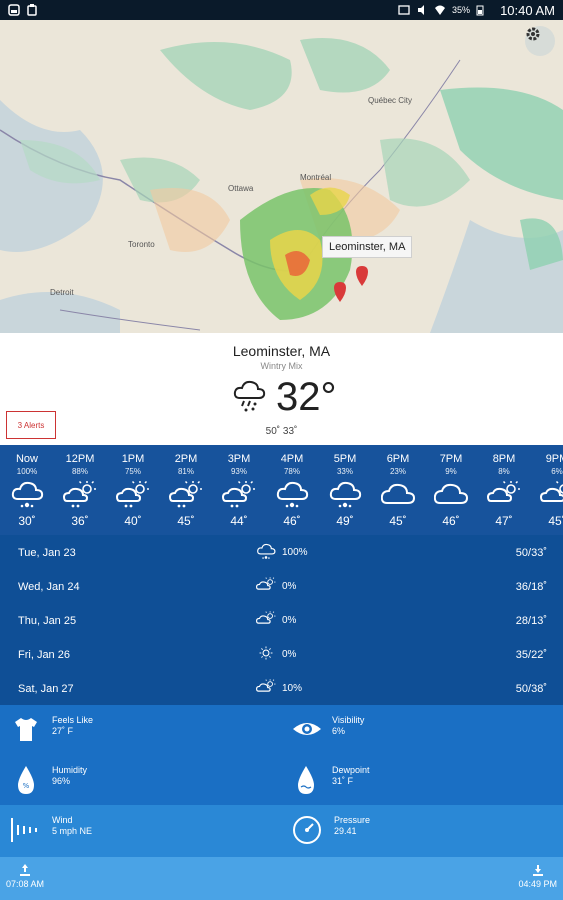 Image resolution: width=563 pixels, height=900 pixels. I want to click on map-city-label: Montréal, so click(316, 177).